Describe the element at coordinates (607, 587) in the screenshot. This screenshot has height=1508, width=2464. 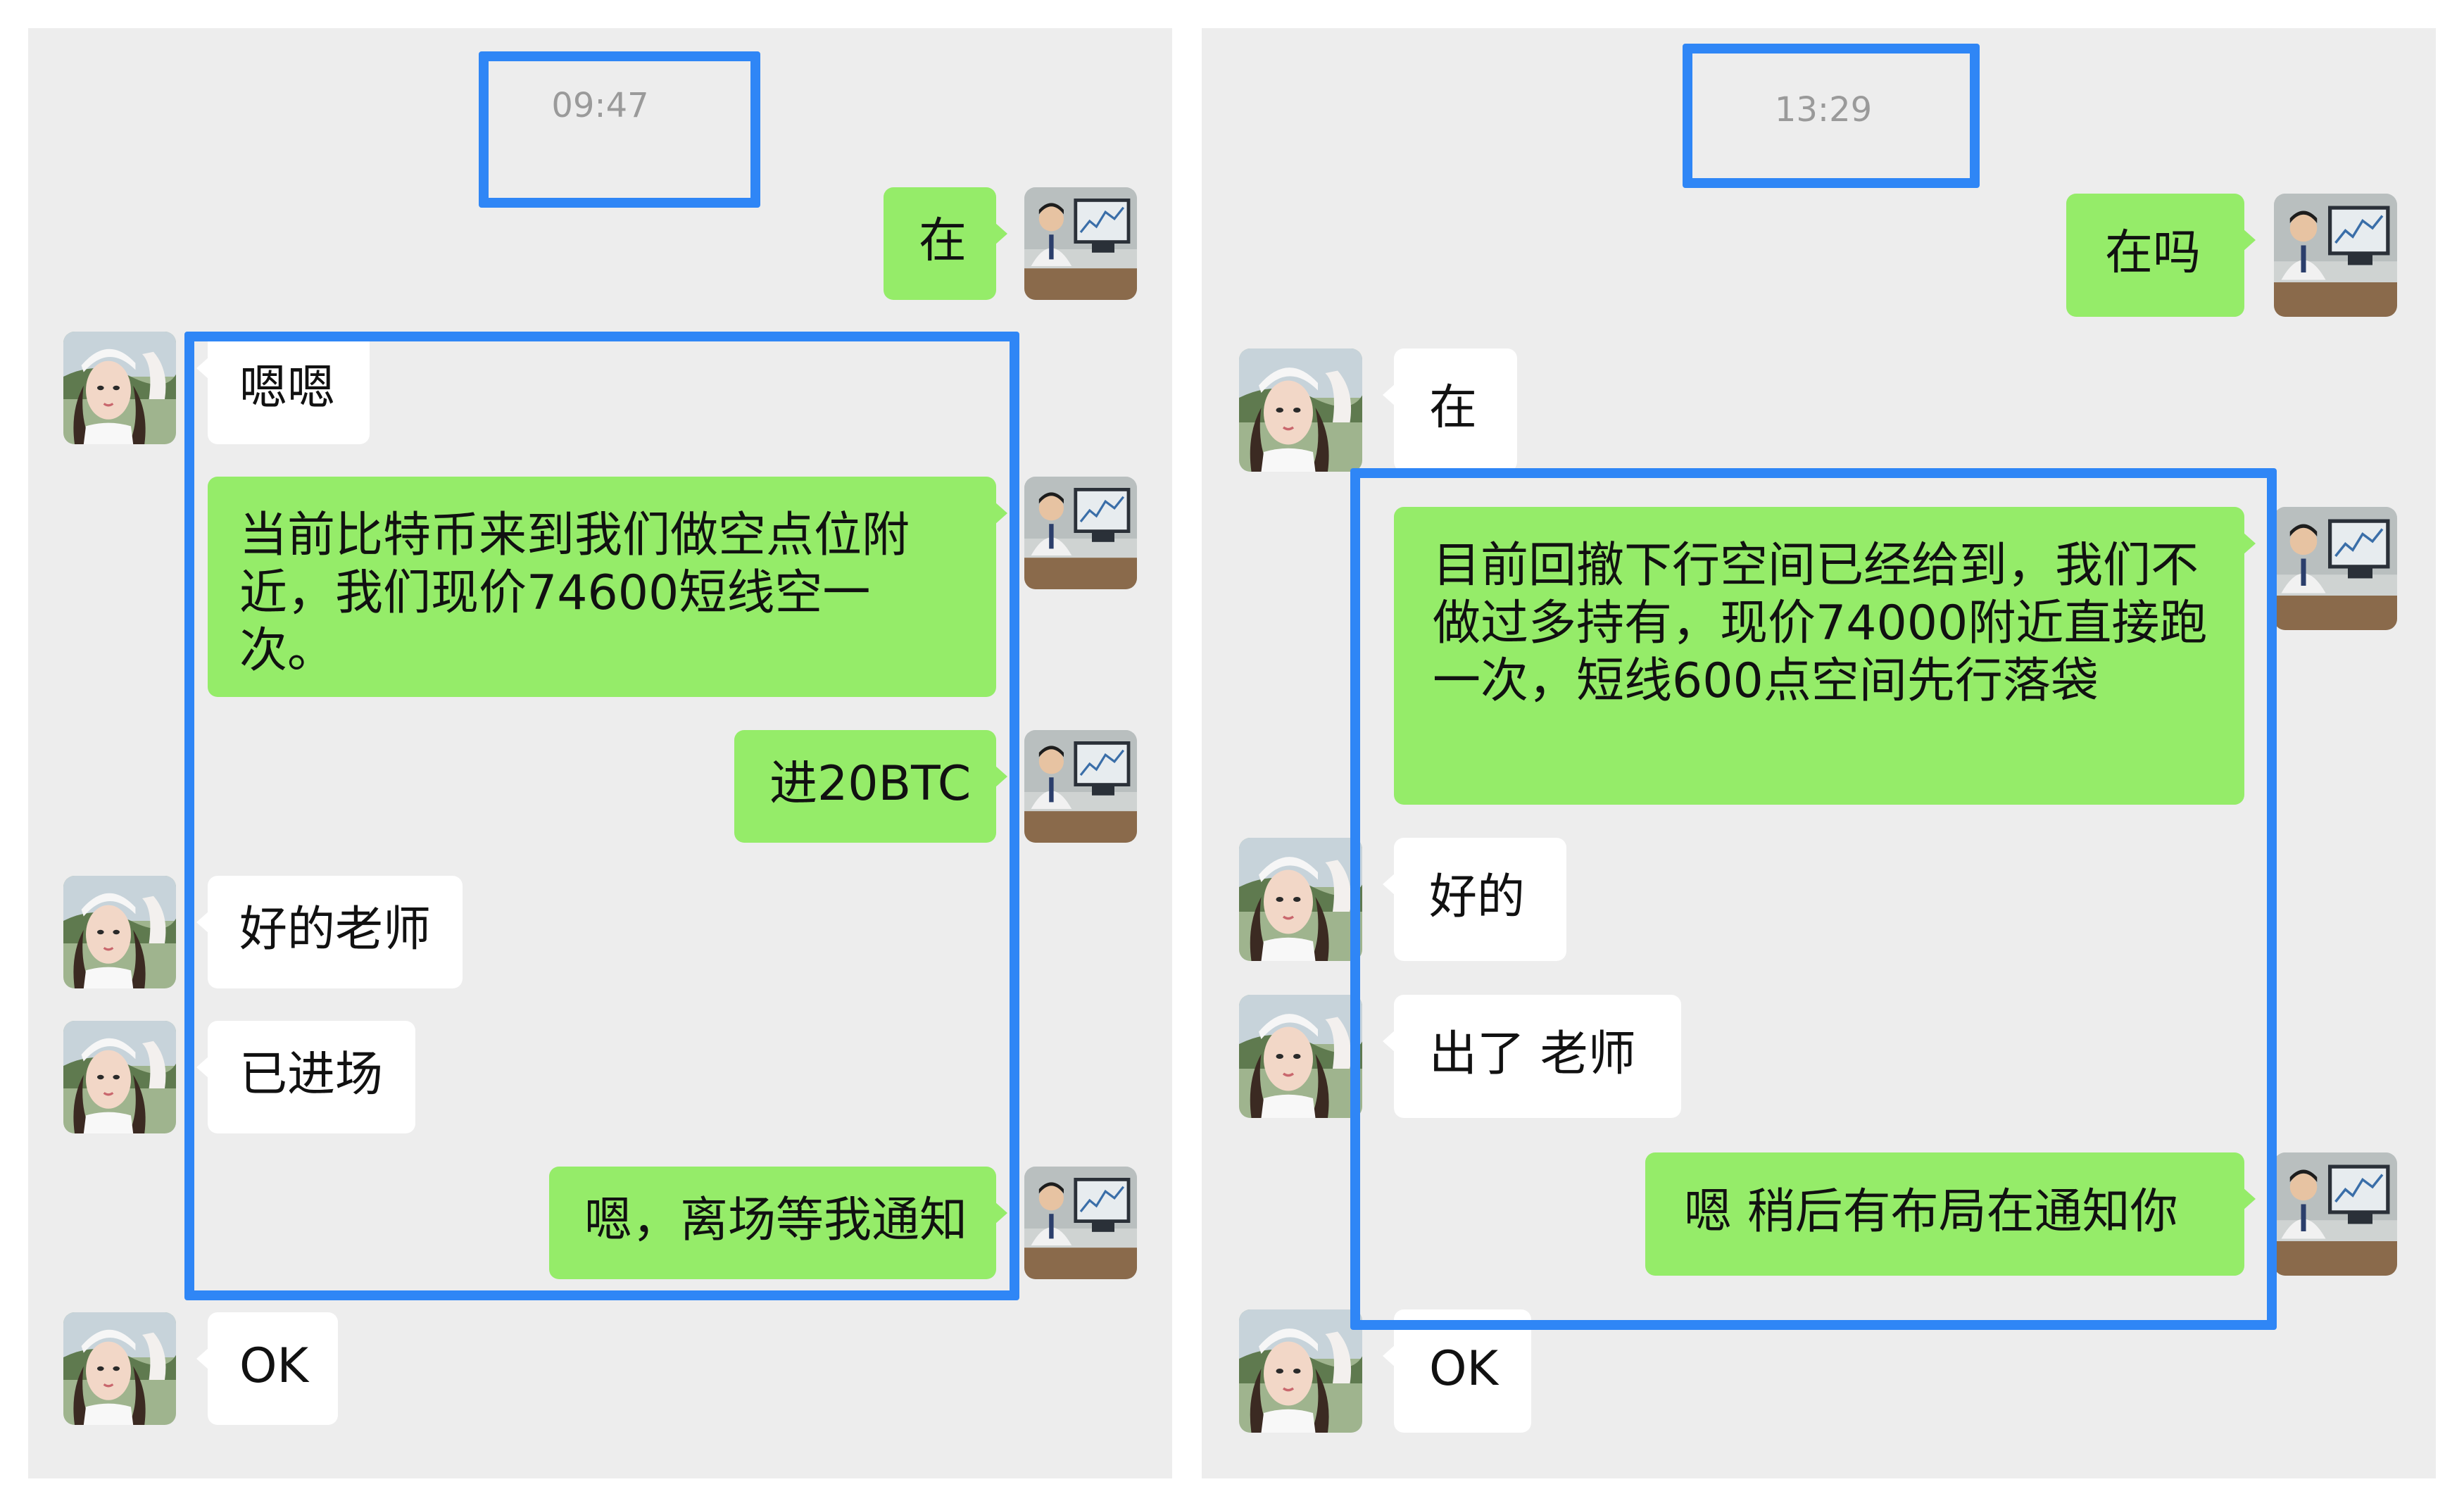
I see `message-bubble-sent: 当前比特币来到我们做空点位附近，我们现价74600短线空一次。` at that location.